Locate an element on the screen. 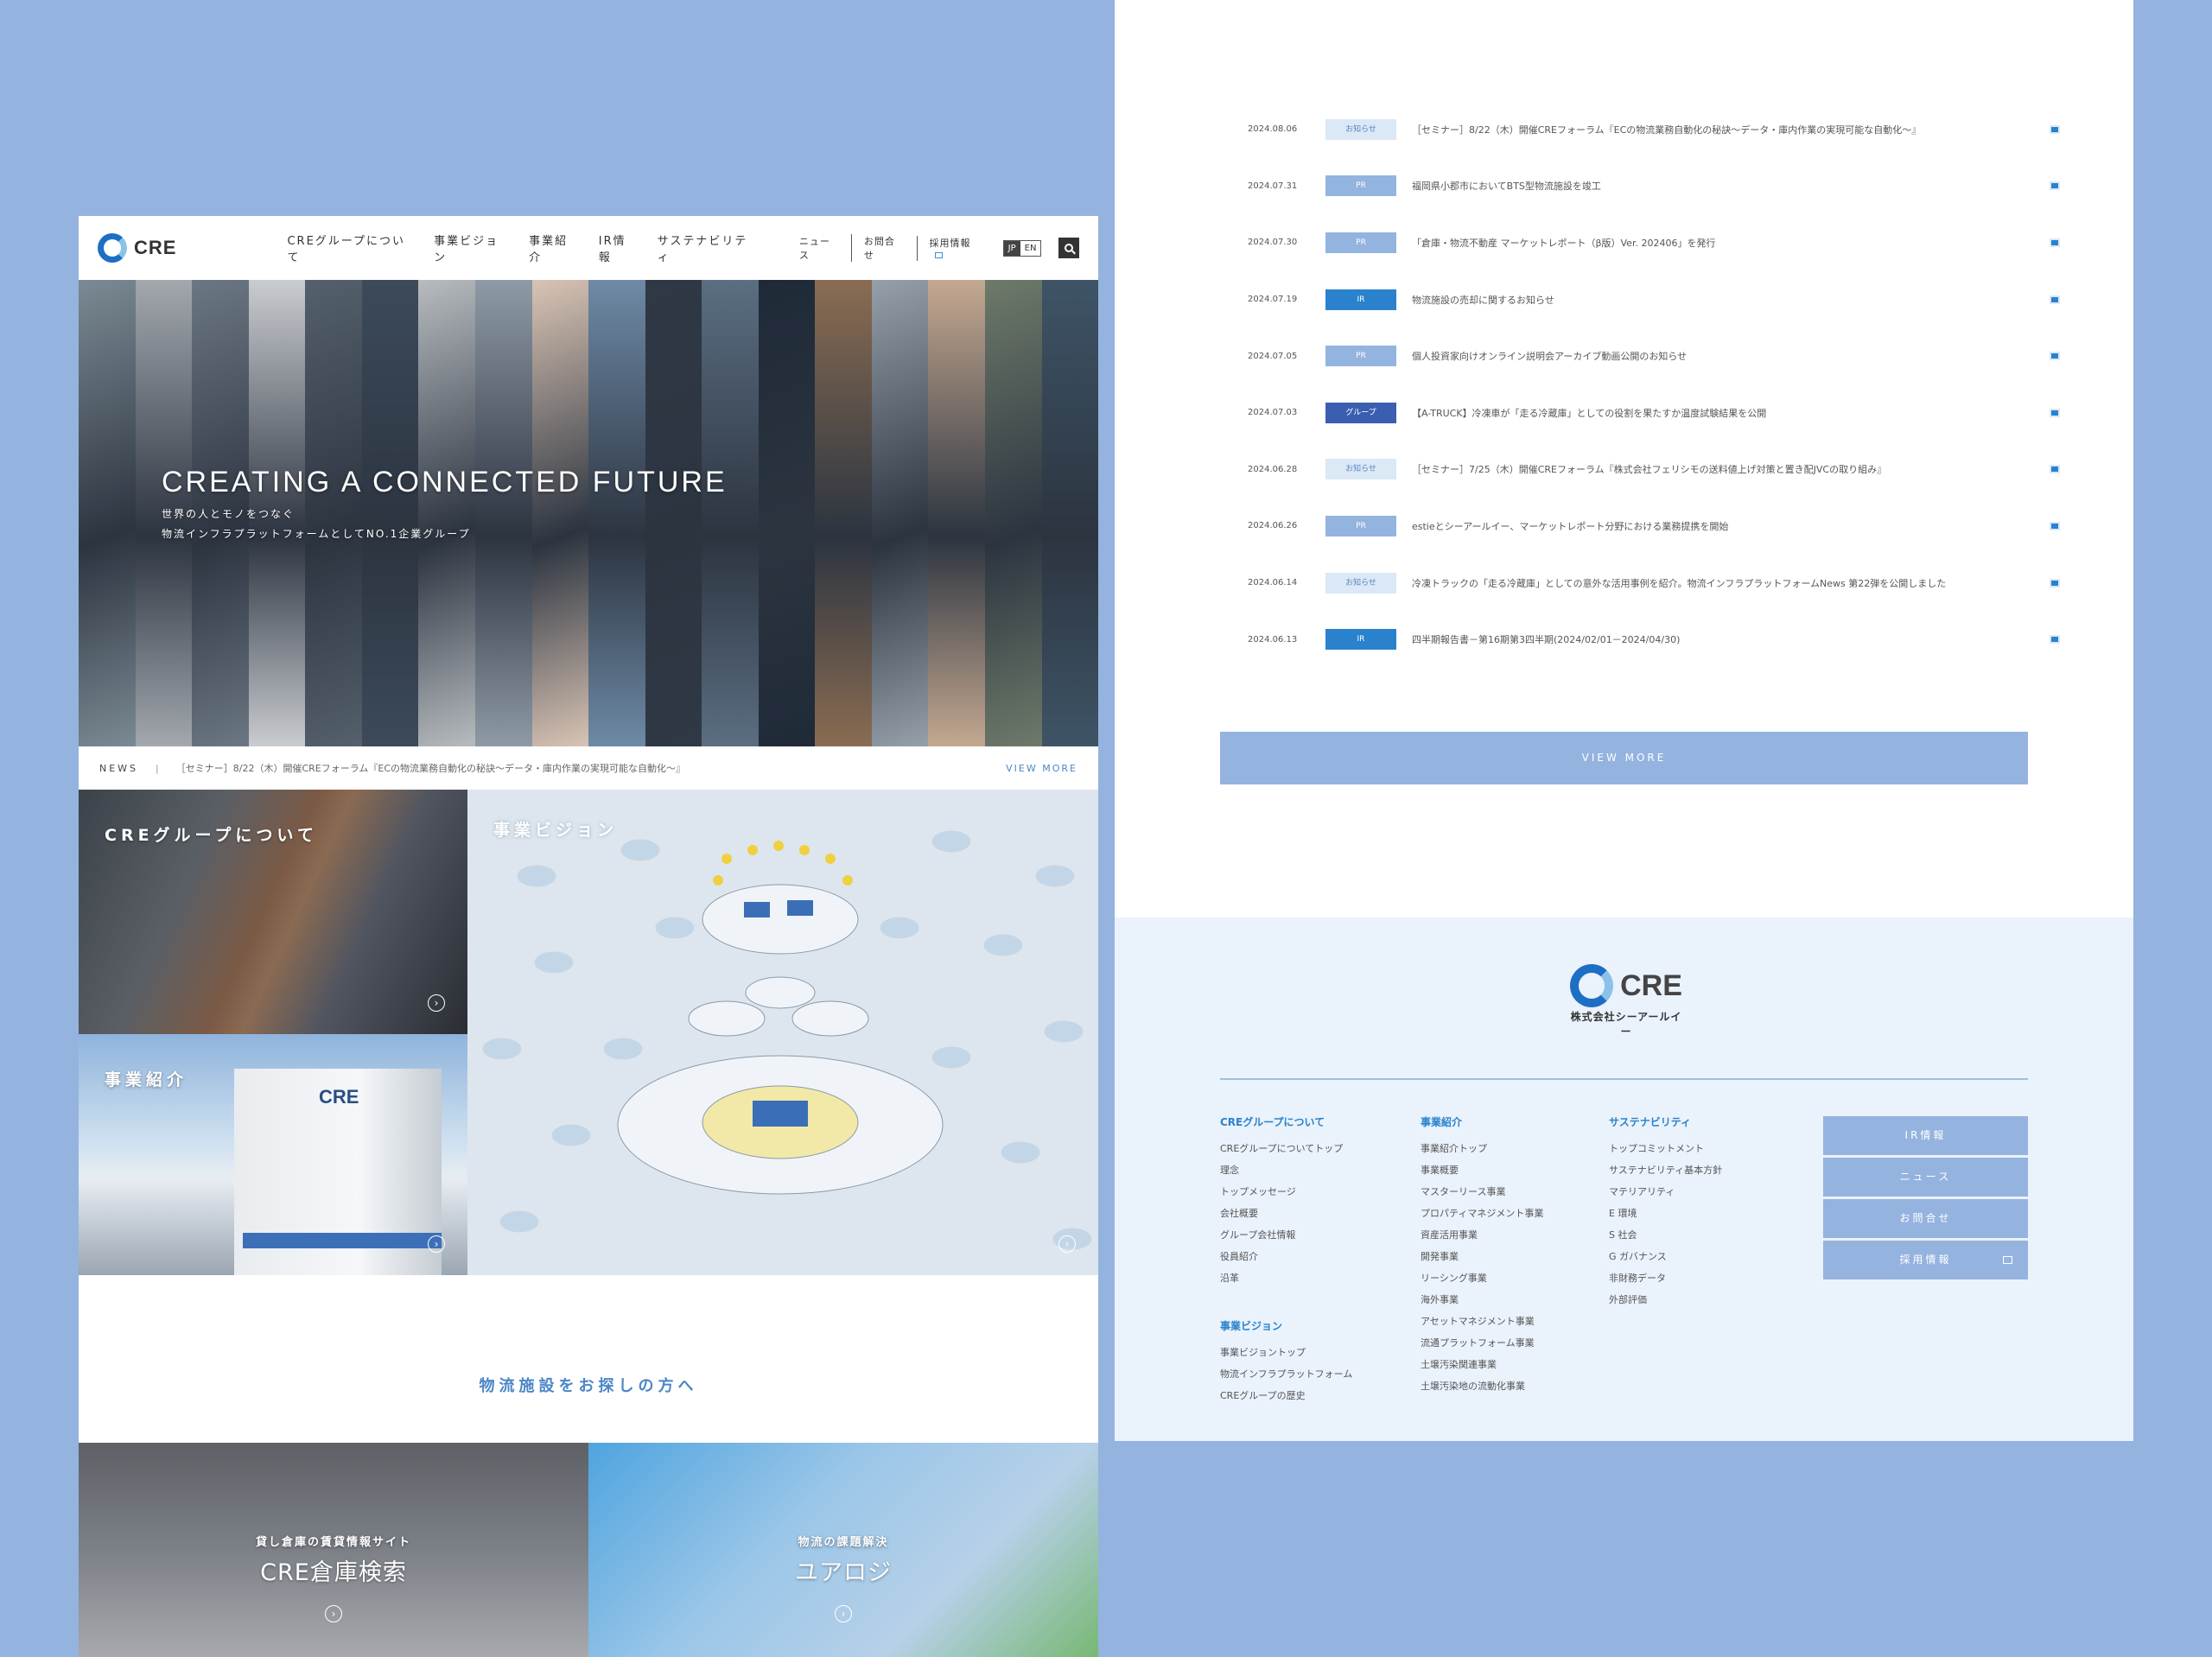 The width and height of the screenshot is (2212, 1657). tile-about: CREグループについて › is located at coordinates (273, 912).